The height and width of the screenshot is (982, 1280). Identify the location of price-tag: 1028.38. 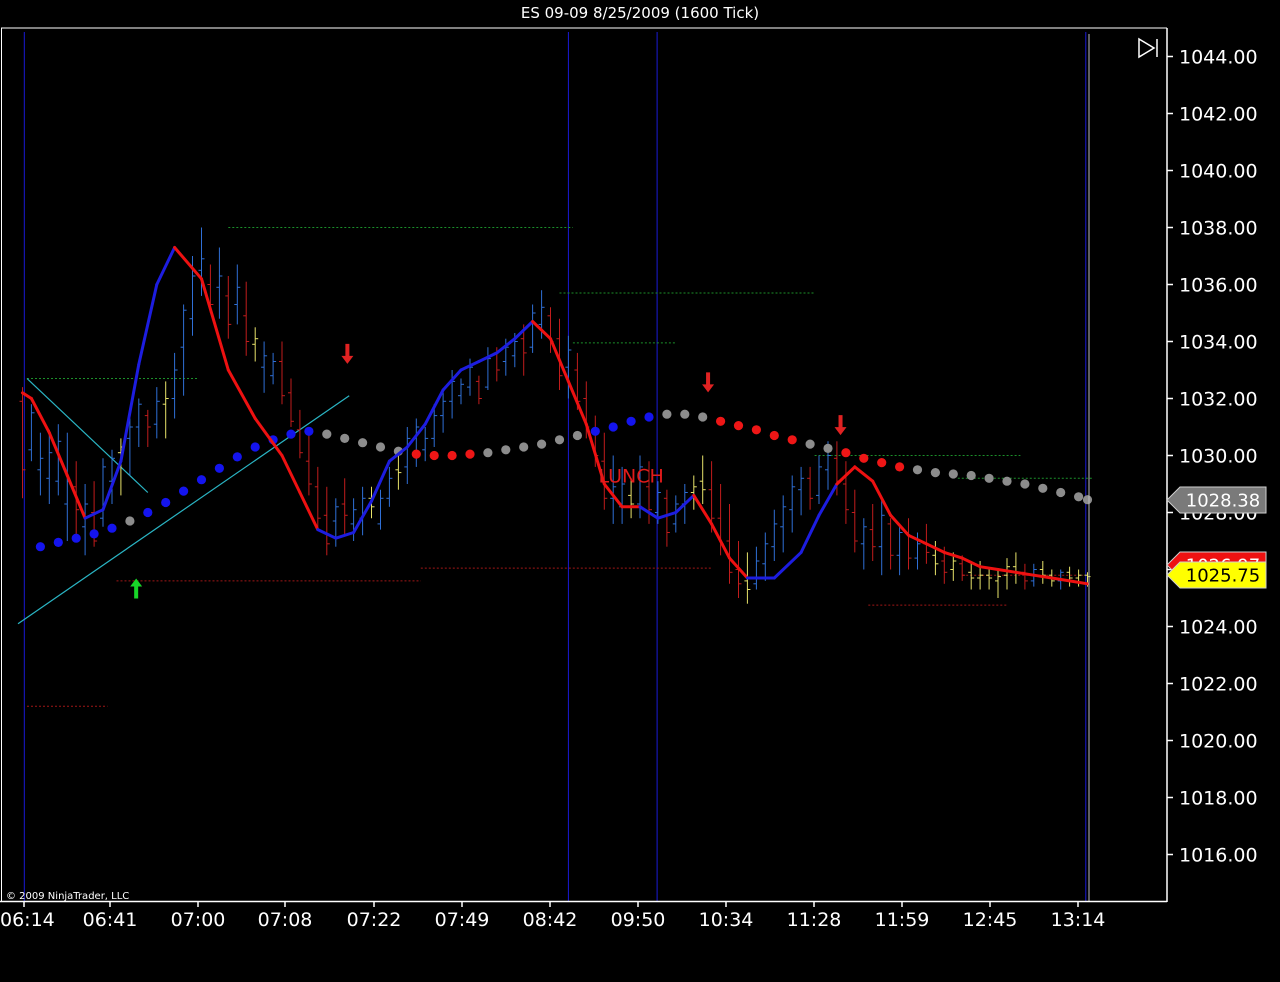
(1216, 500).